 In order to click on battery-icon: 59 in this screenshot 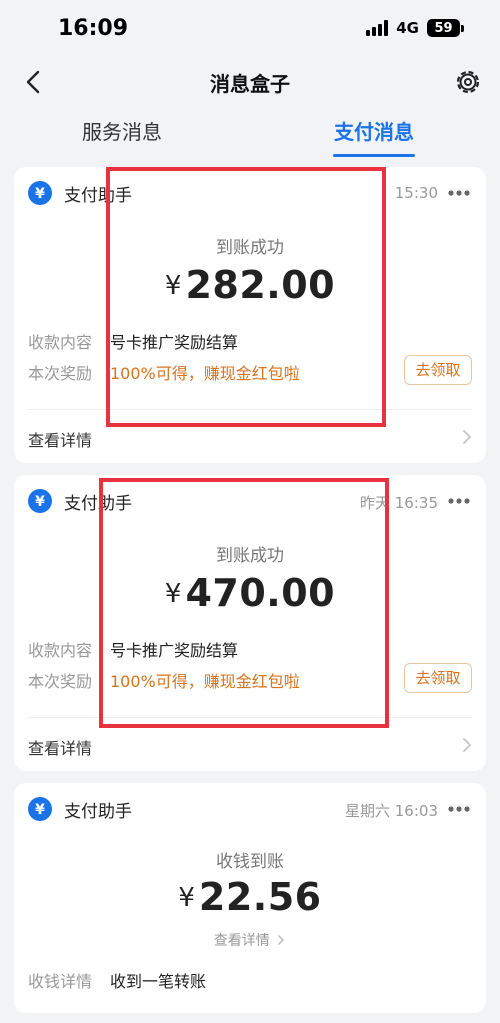, I will do `click(445, 28)`.